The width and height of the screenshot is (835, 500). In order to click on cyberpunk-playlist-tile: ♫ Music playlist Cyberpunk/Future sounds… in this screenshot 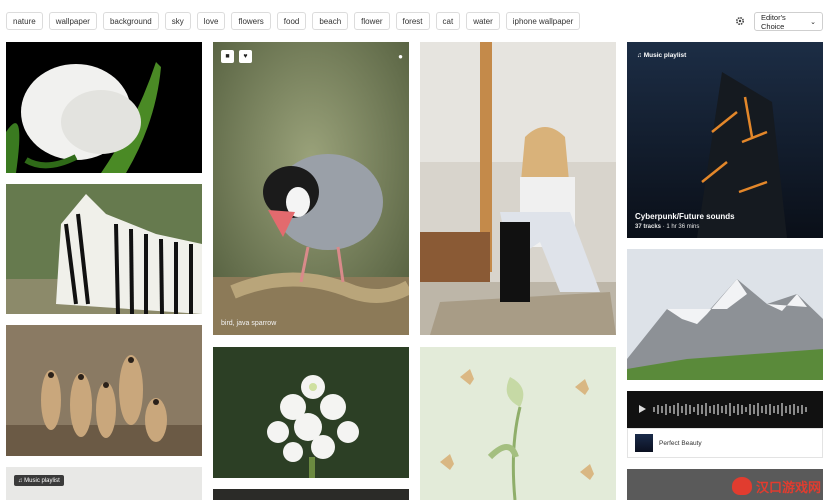, I will do `click(725, 140)`.